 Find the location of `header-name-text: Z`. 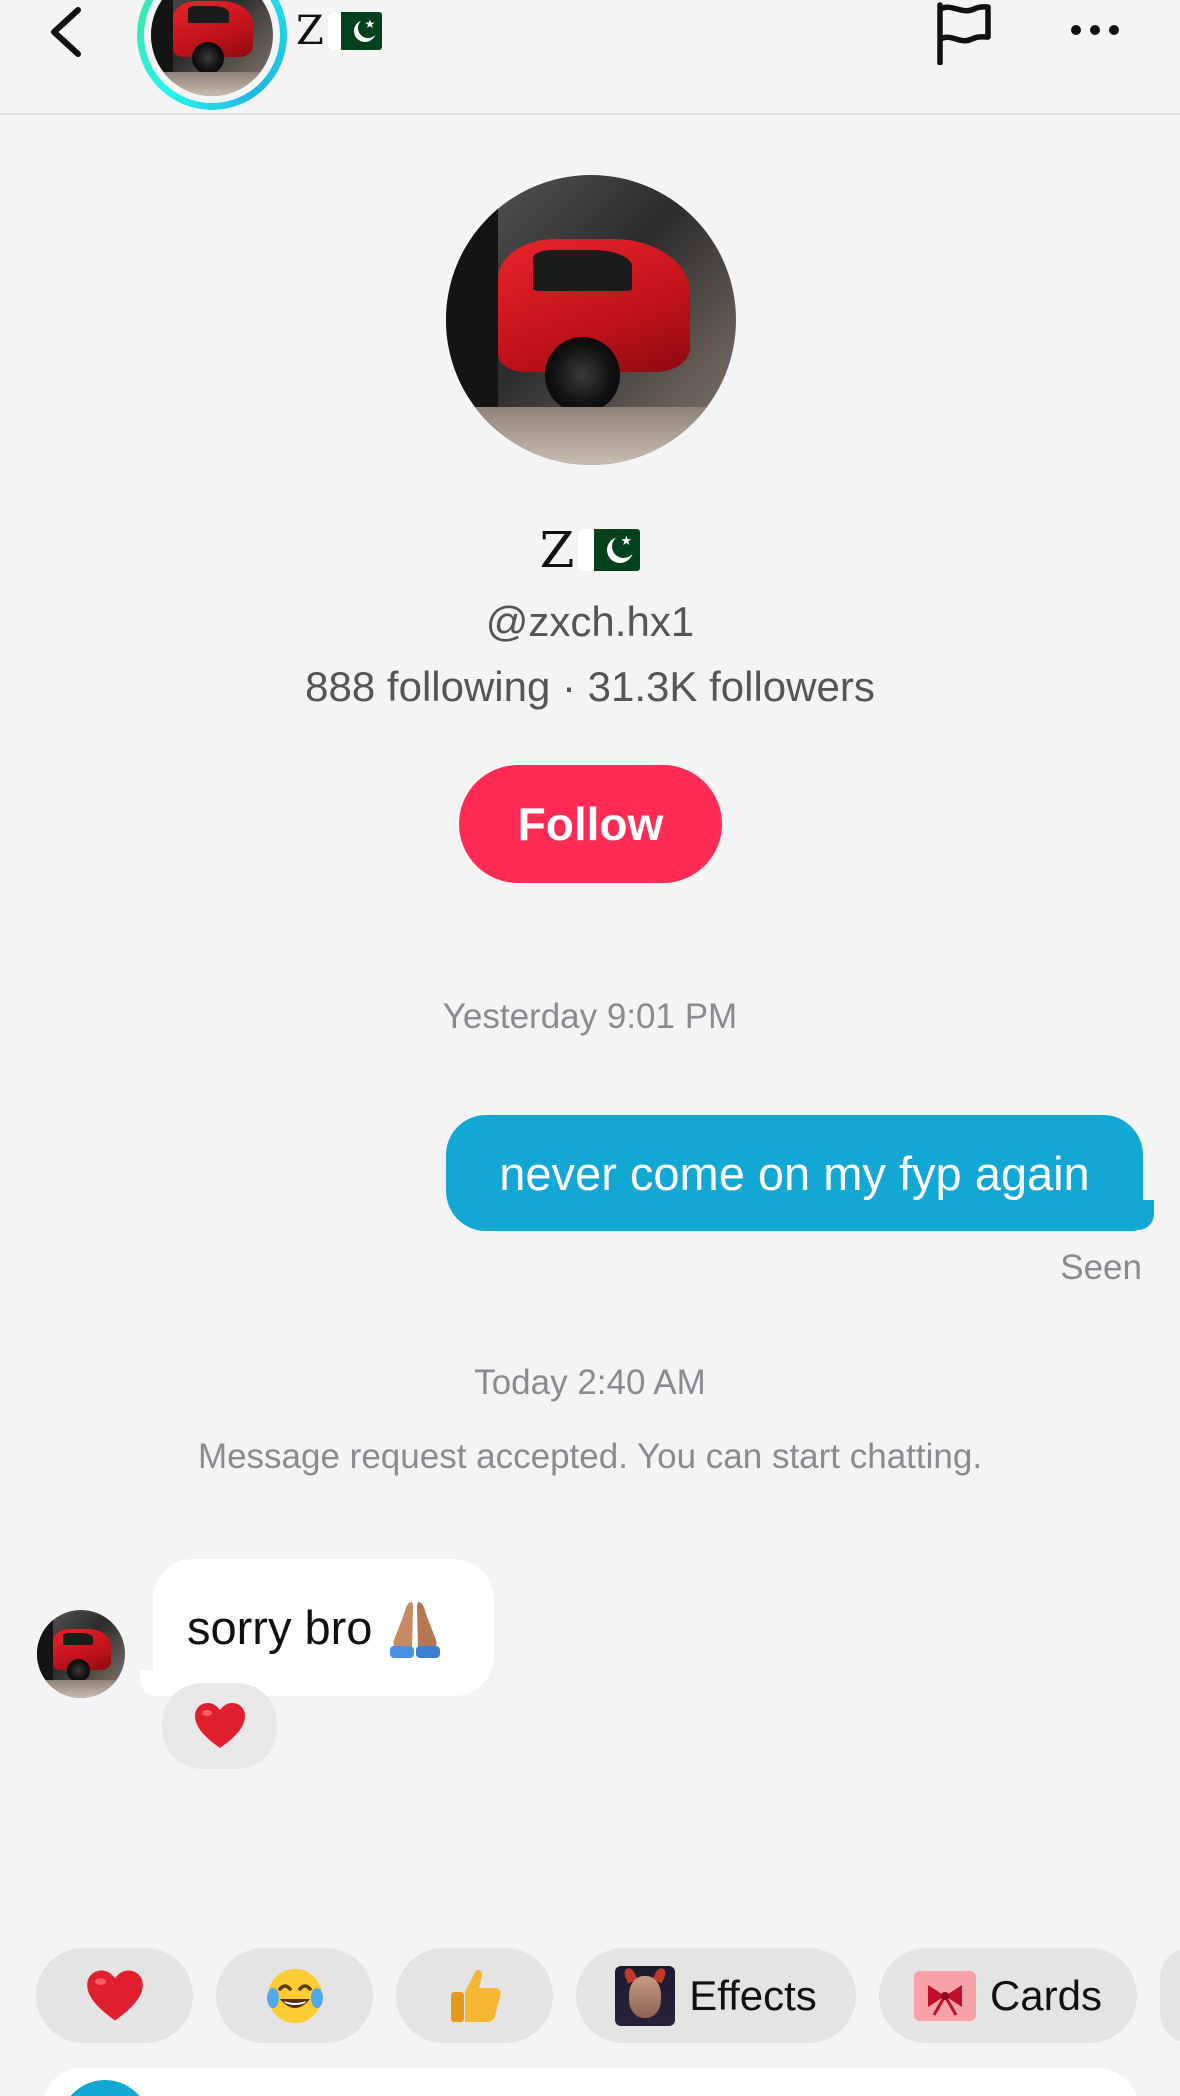

header-name-text: Z is located at coordinates (310, 31).